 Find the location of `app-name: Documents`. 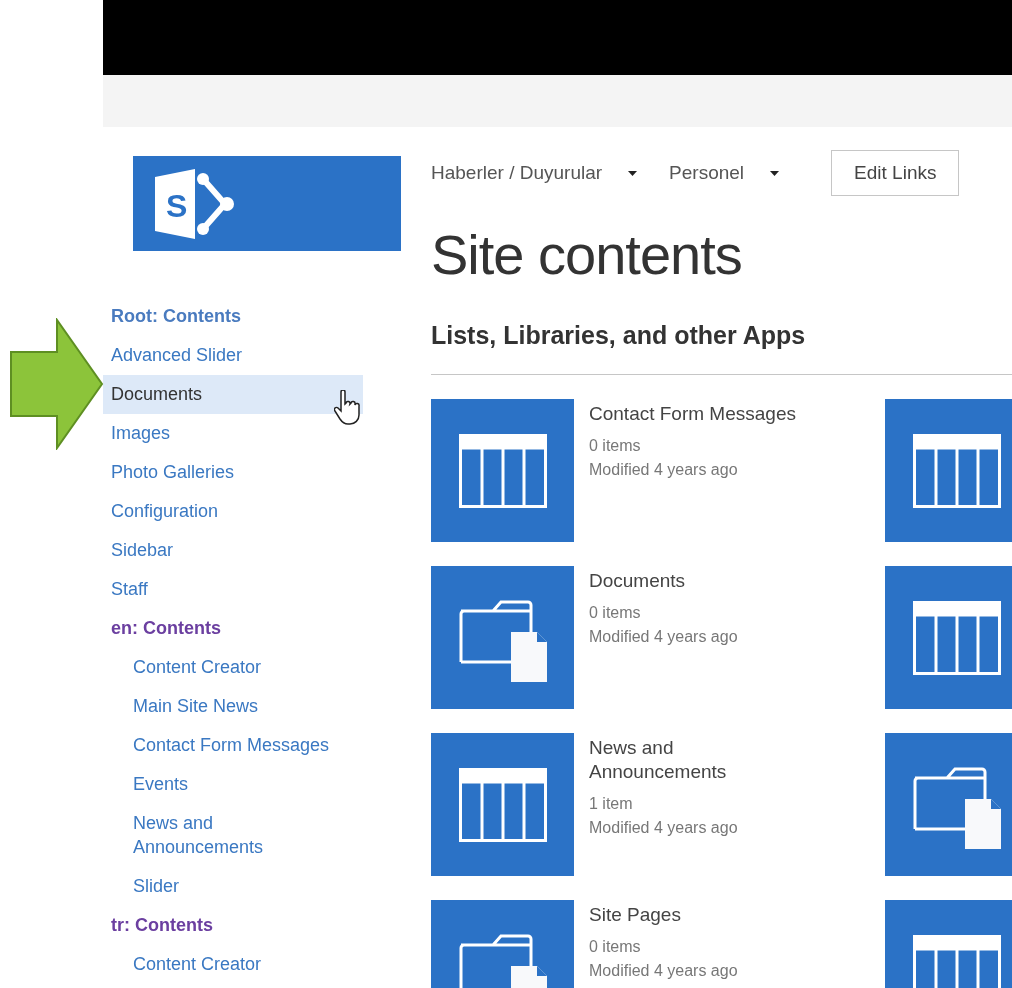

app-name: Documents is located at coordinates (699, 581).